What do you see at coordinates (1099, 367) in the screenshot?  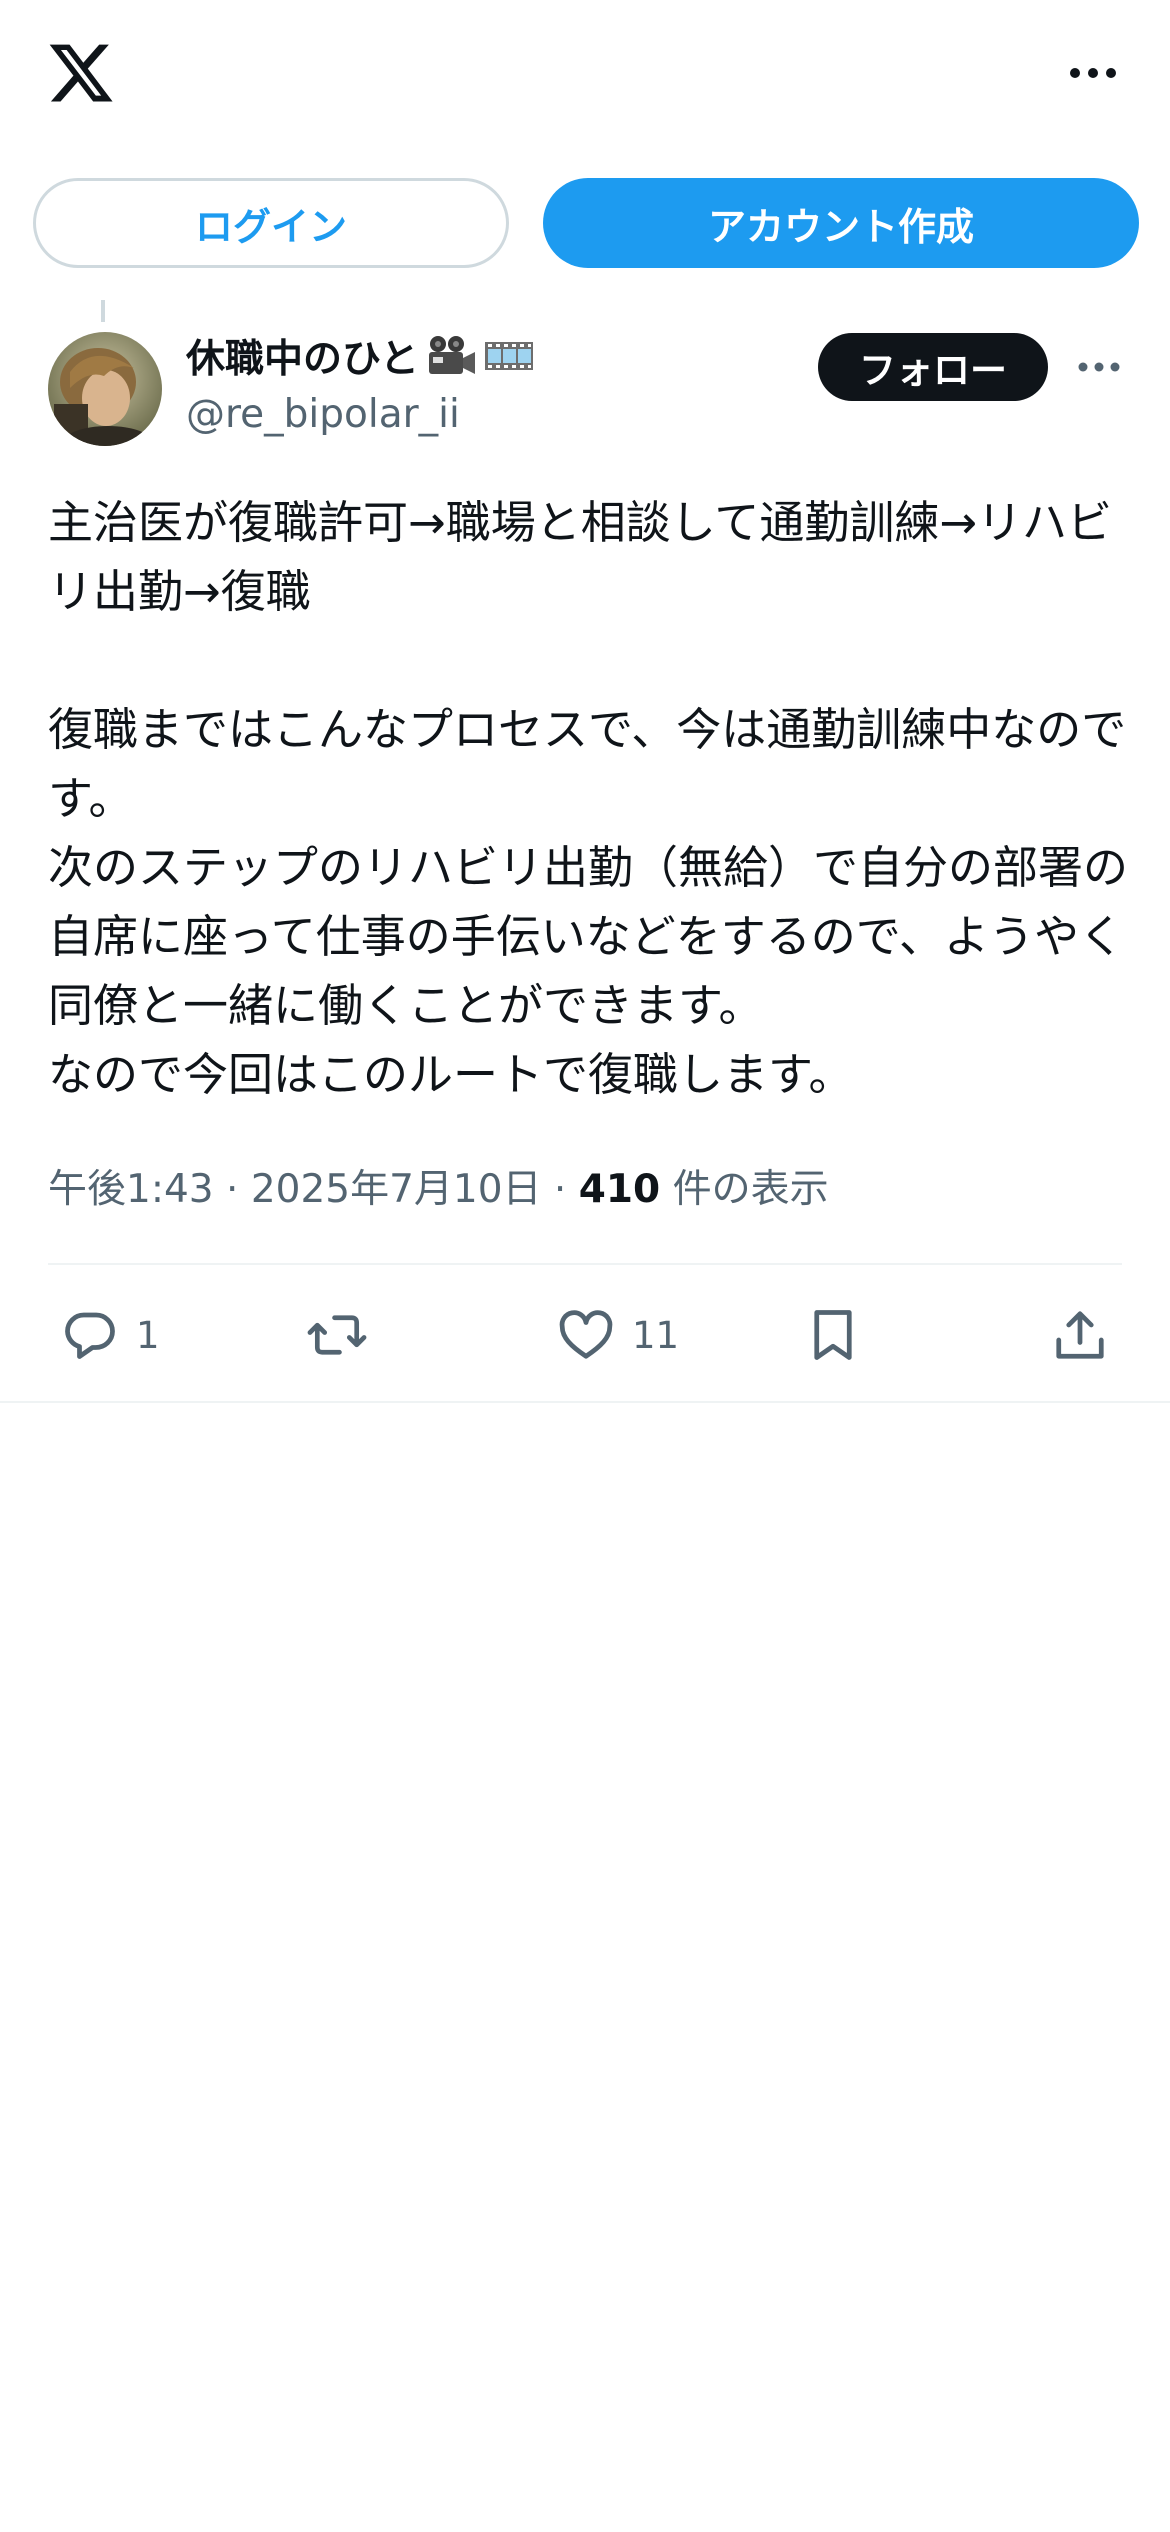 I see `tweet-more-icon` at bounding box center [1099, 367].